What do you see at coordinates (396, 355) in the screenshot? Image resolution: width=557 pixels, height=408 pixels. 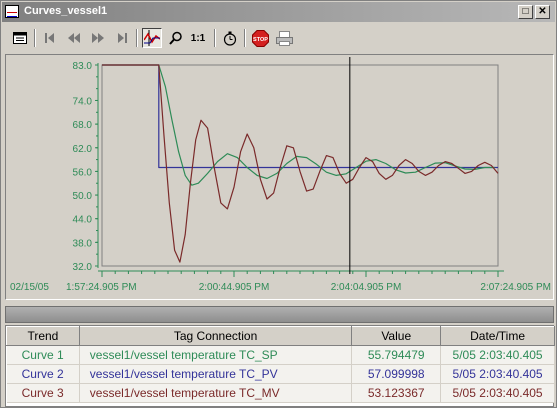 I see `cell-value: 55.794479` at bounding box center [396, 355].